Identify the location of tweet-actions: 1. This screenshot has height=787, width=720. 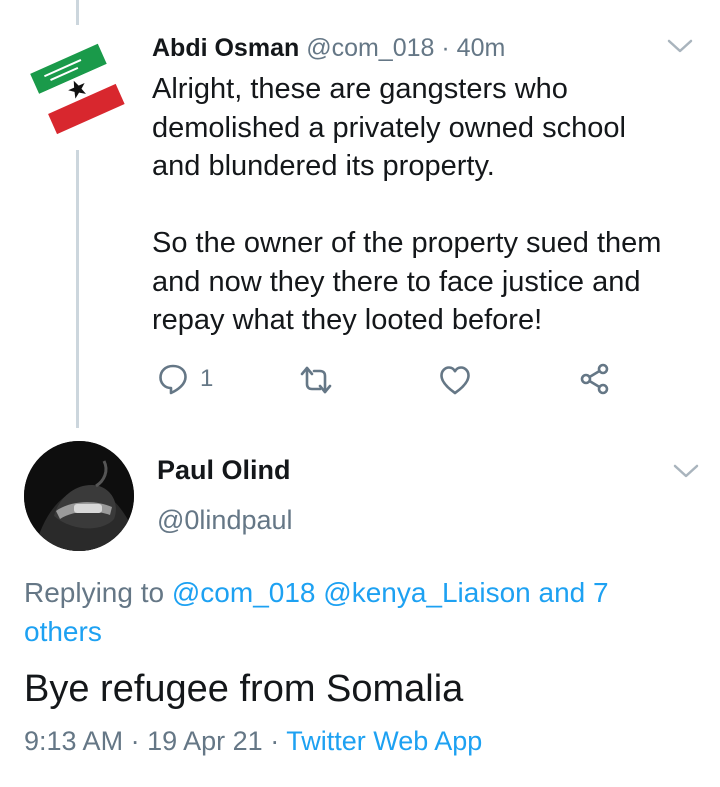
(360, 380).